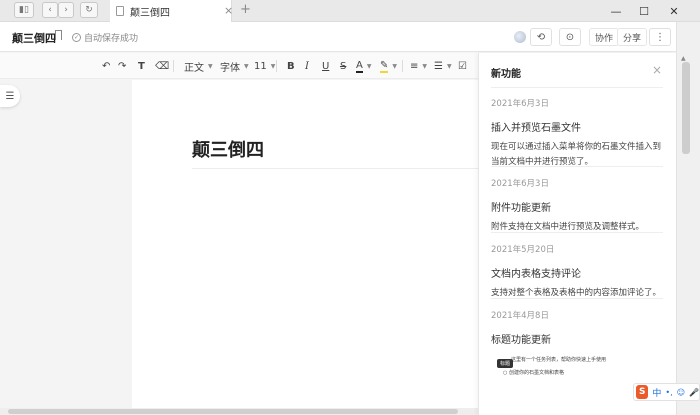 Image resolution: width=700 pixels, height=415 pixels. Describe the element at coordinates (523, 250) in the screenshot. I see `feature-date: 2021年5月20日` at that location.